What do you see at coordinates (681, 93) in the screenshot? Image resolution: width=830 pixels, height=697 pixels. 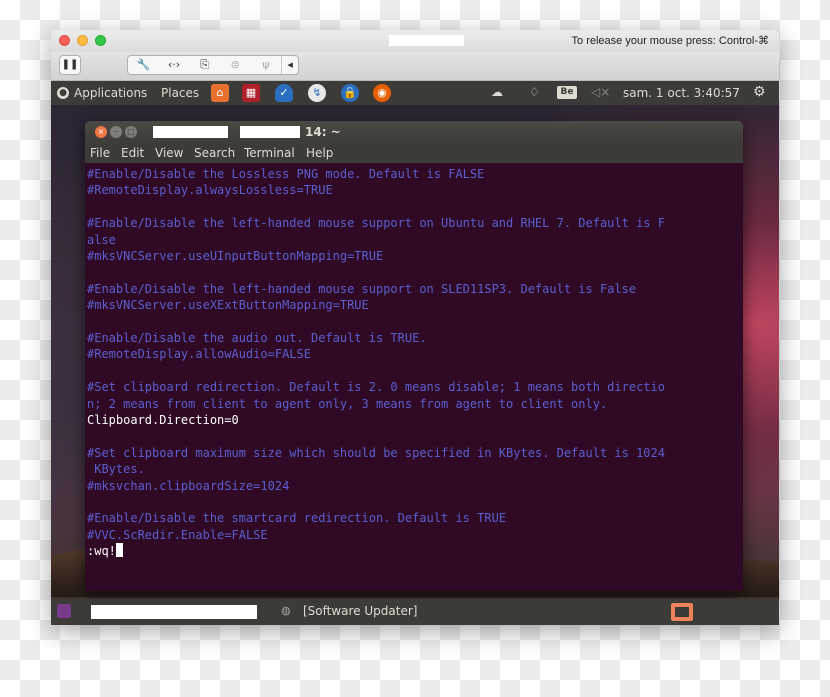 I see `clock: sam. 1 oct. 3:40:57` at bounding box center [681, 93].